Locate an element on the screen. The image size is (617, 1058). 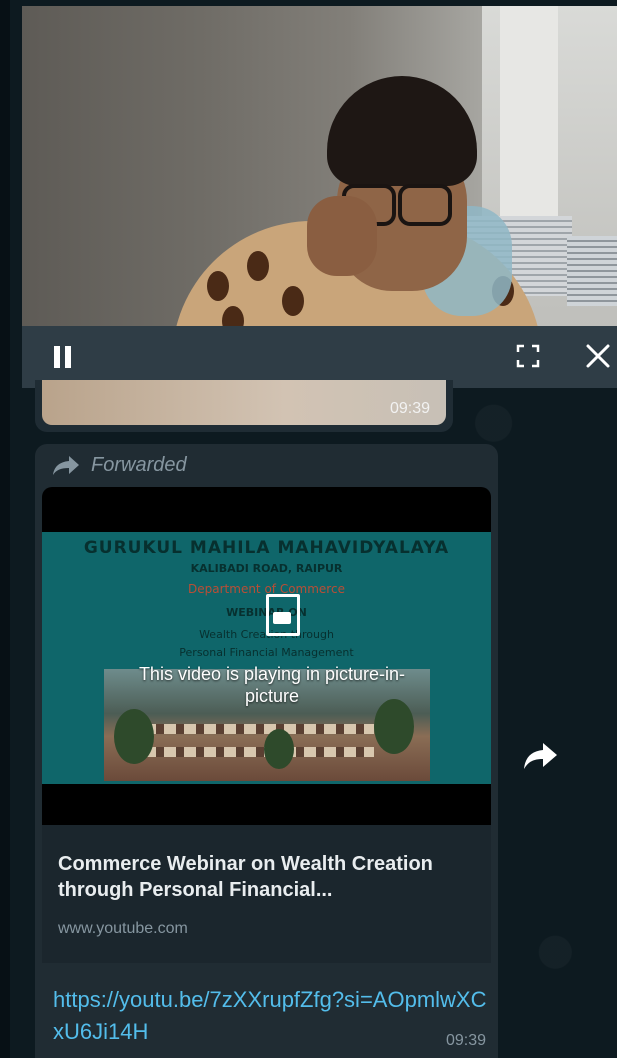
topic-line-2: Personal Financial Management is located at coordinates (266, 652).